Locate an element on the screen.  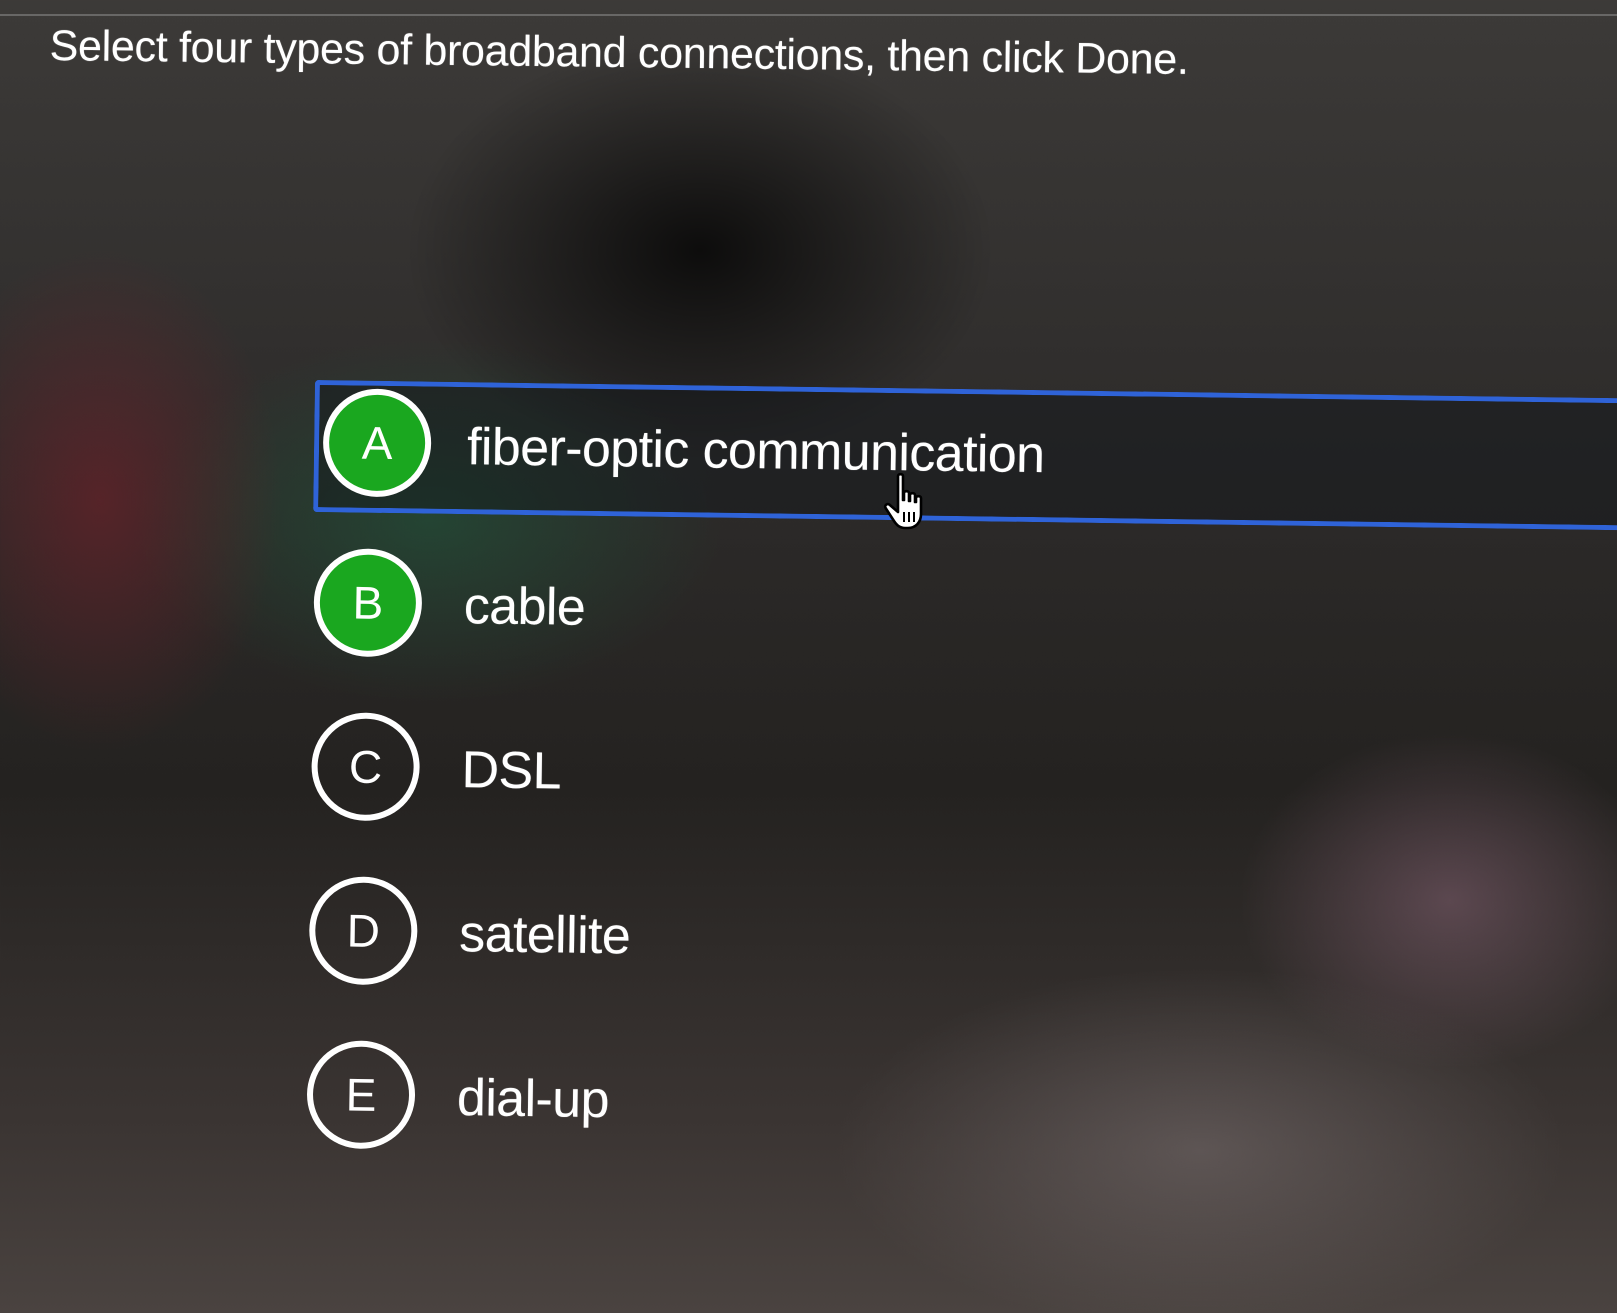
option-a-label: fiber-optic communication is located at coordinates (756, 451).